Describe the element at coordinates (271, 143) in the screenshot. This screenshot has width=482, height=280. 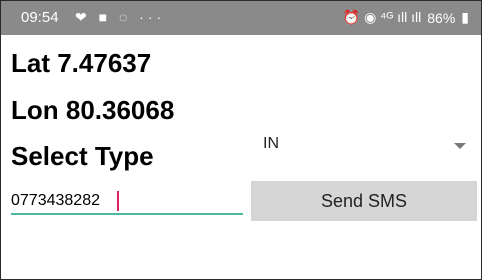
I see `type-dropdown-value: IN` at that location.